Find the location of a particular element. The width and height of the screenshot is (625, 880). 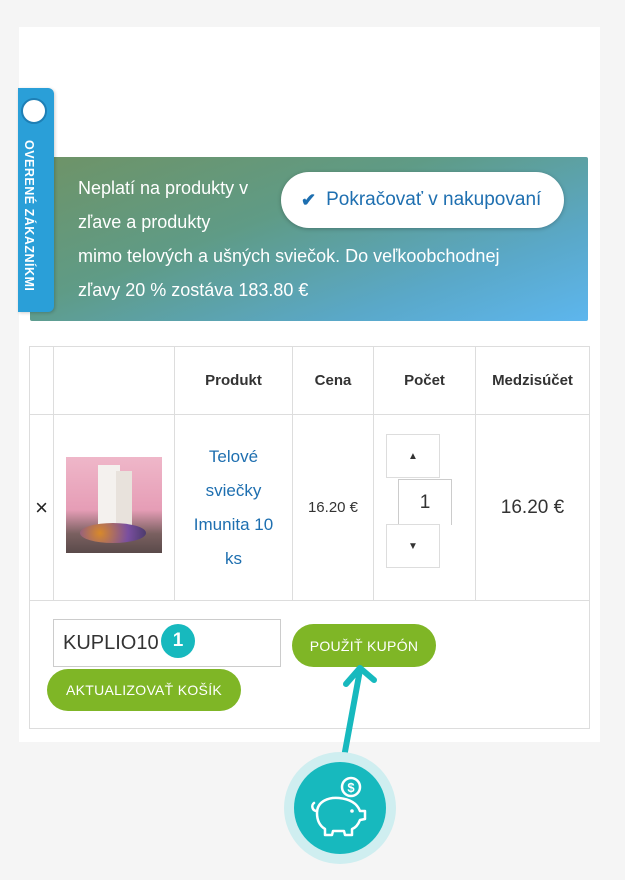

product-subtotal: 16.20 € is located at coordinates (532, 507).